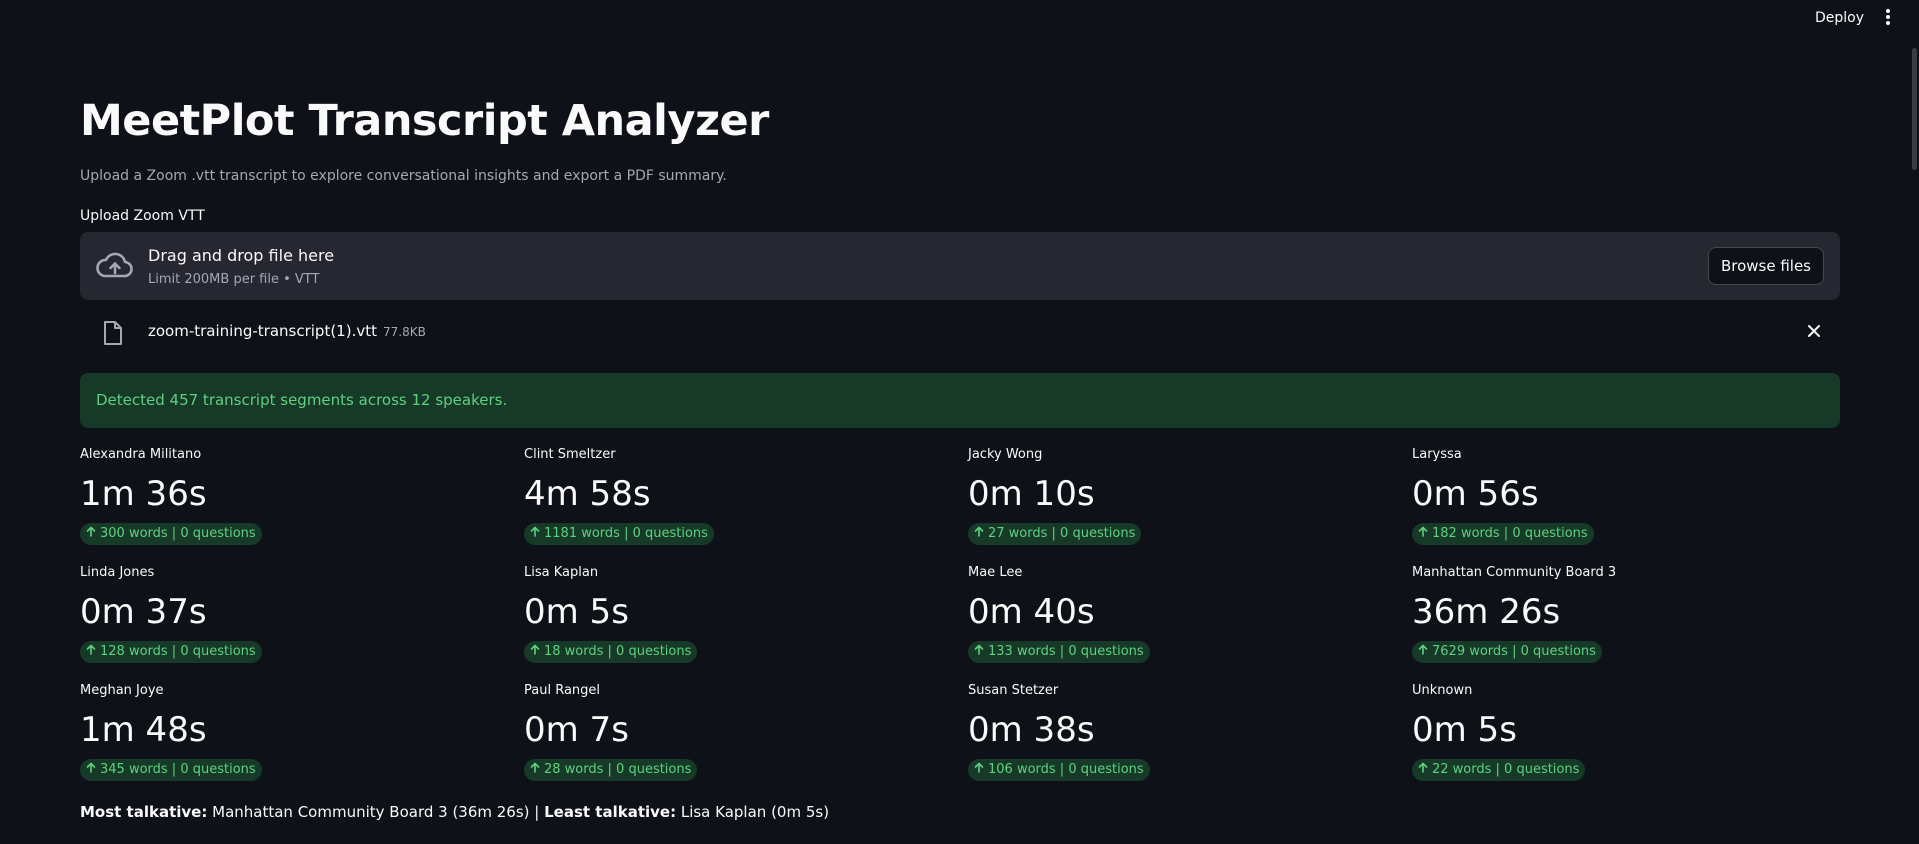 This screenshot has width=1919, height=844. I want to click on dropzone-instructions: Drag and drop file here, so click(241, 255).